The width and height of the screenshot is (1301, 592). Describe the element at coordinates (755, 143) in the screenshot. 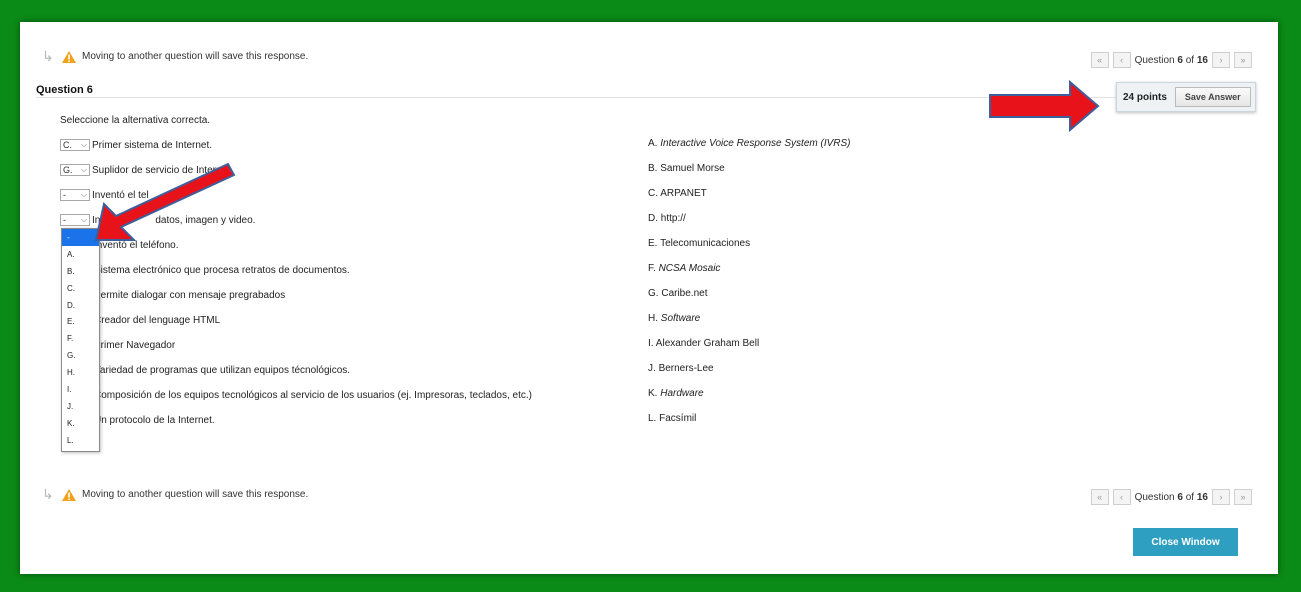

I see `answer-text: Interactive Voice Response System (IVRS)` at that location.